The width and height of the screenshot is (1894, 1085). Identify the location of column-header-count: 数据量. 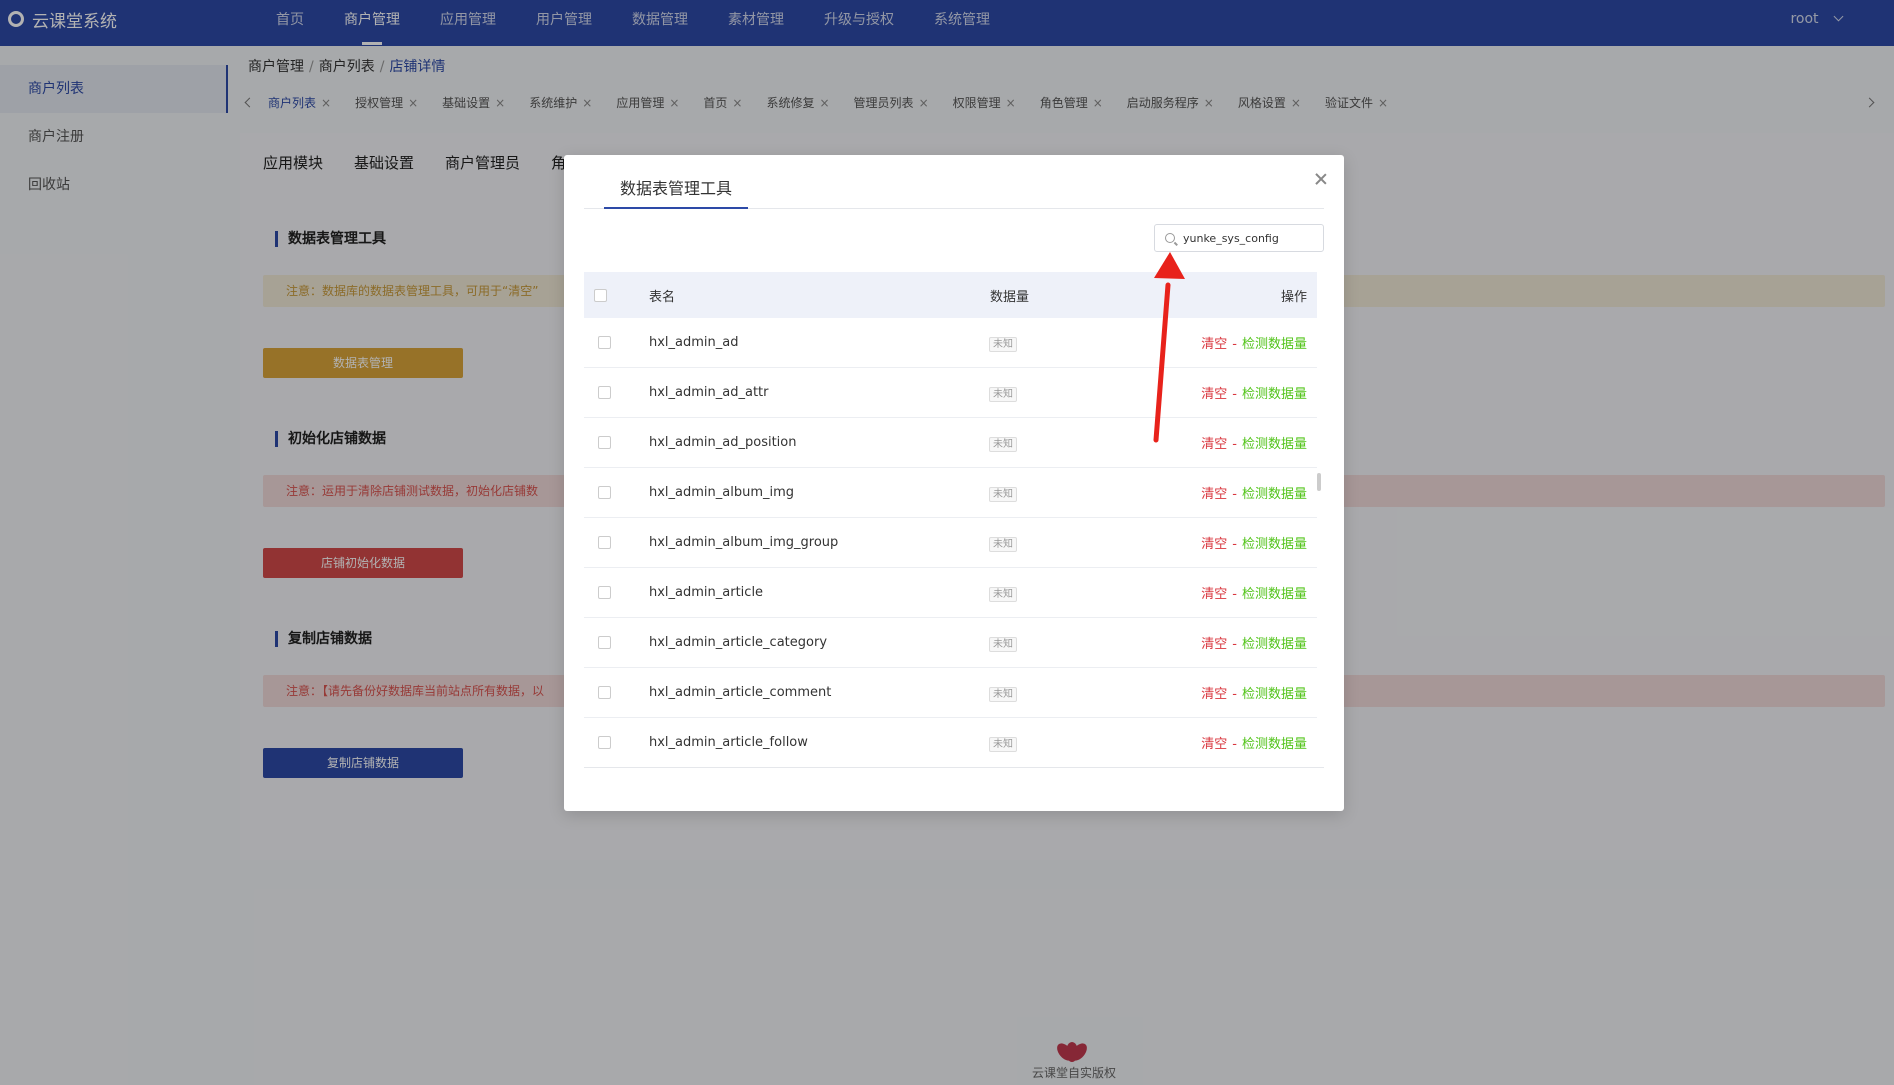
(1010, 297).